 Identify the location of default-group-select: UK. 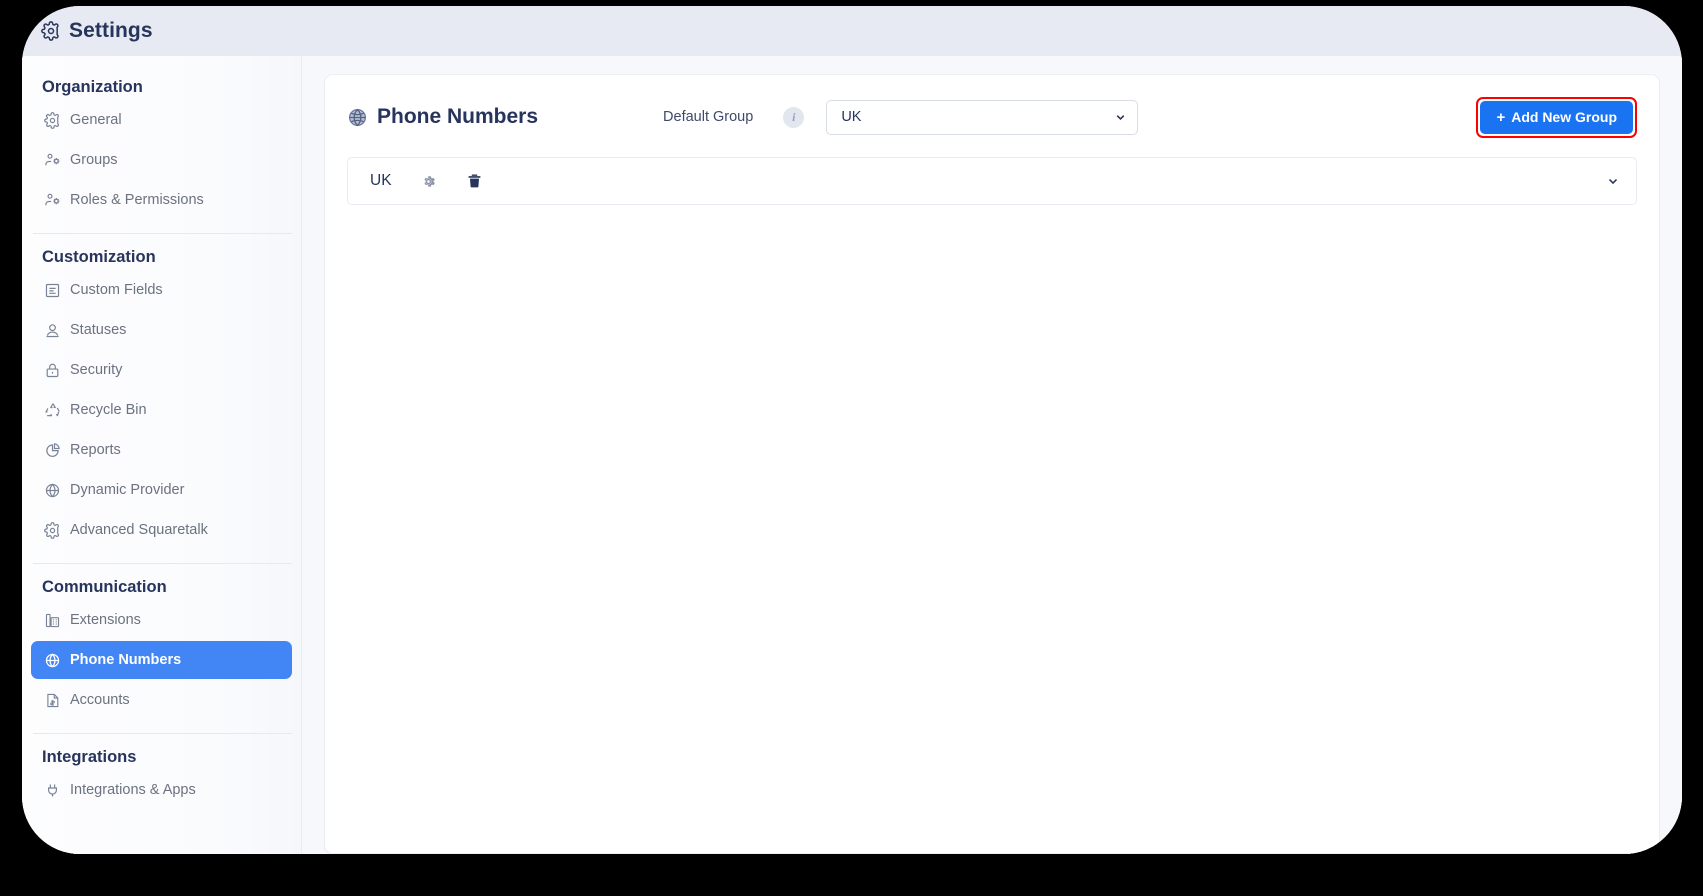
(982, 117).